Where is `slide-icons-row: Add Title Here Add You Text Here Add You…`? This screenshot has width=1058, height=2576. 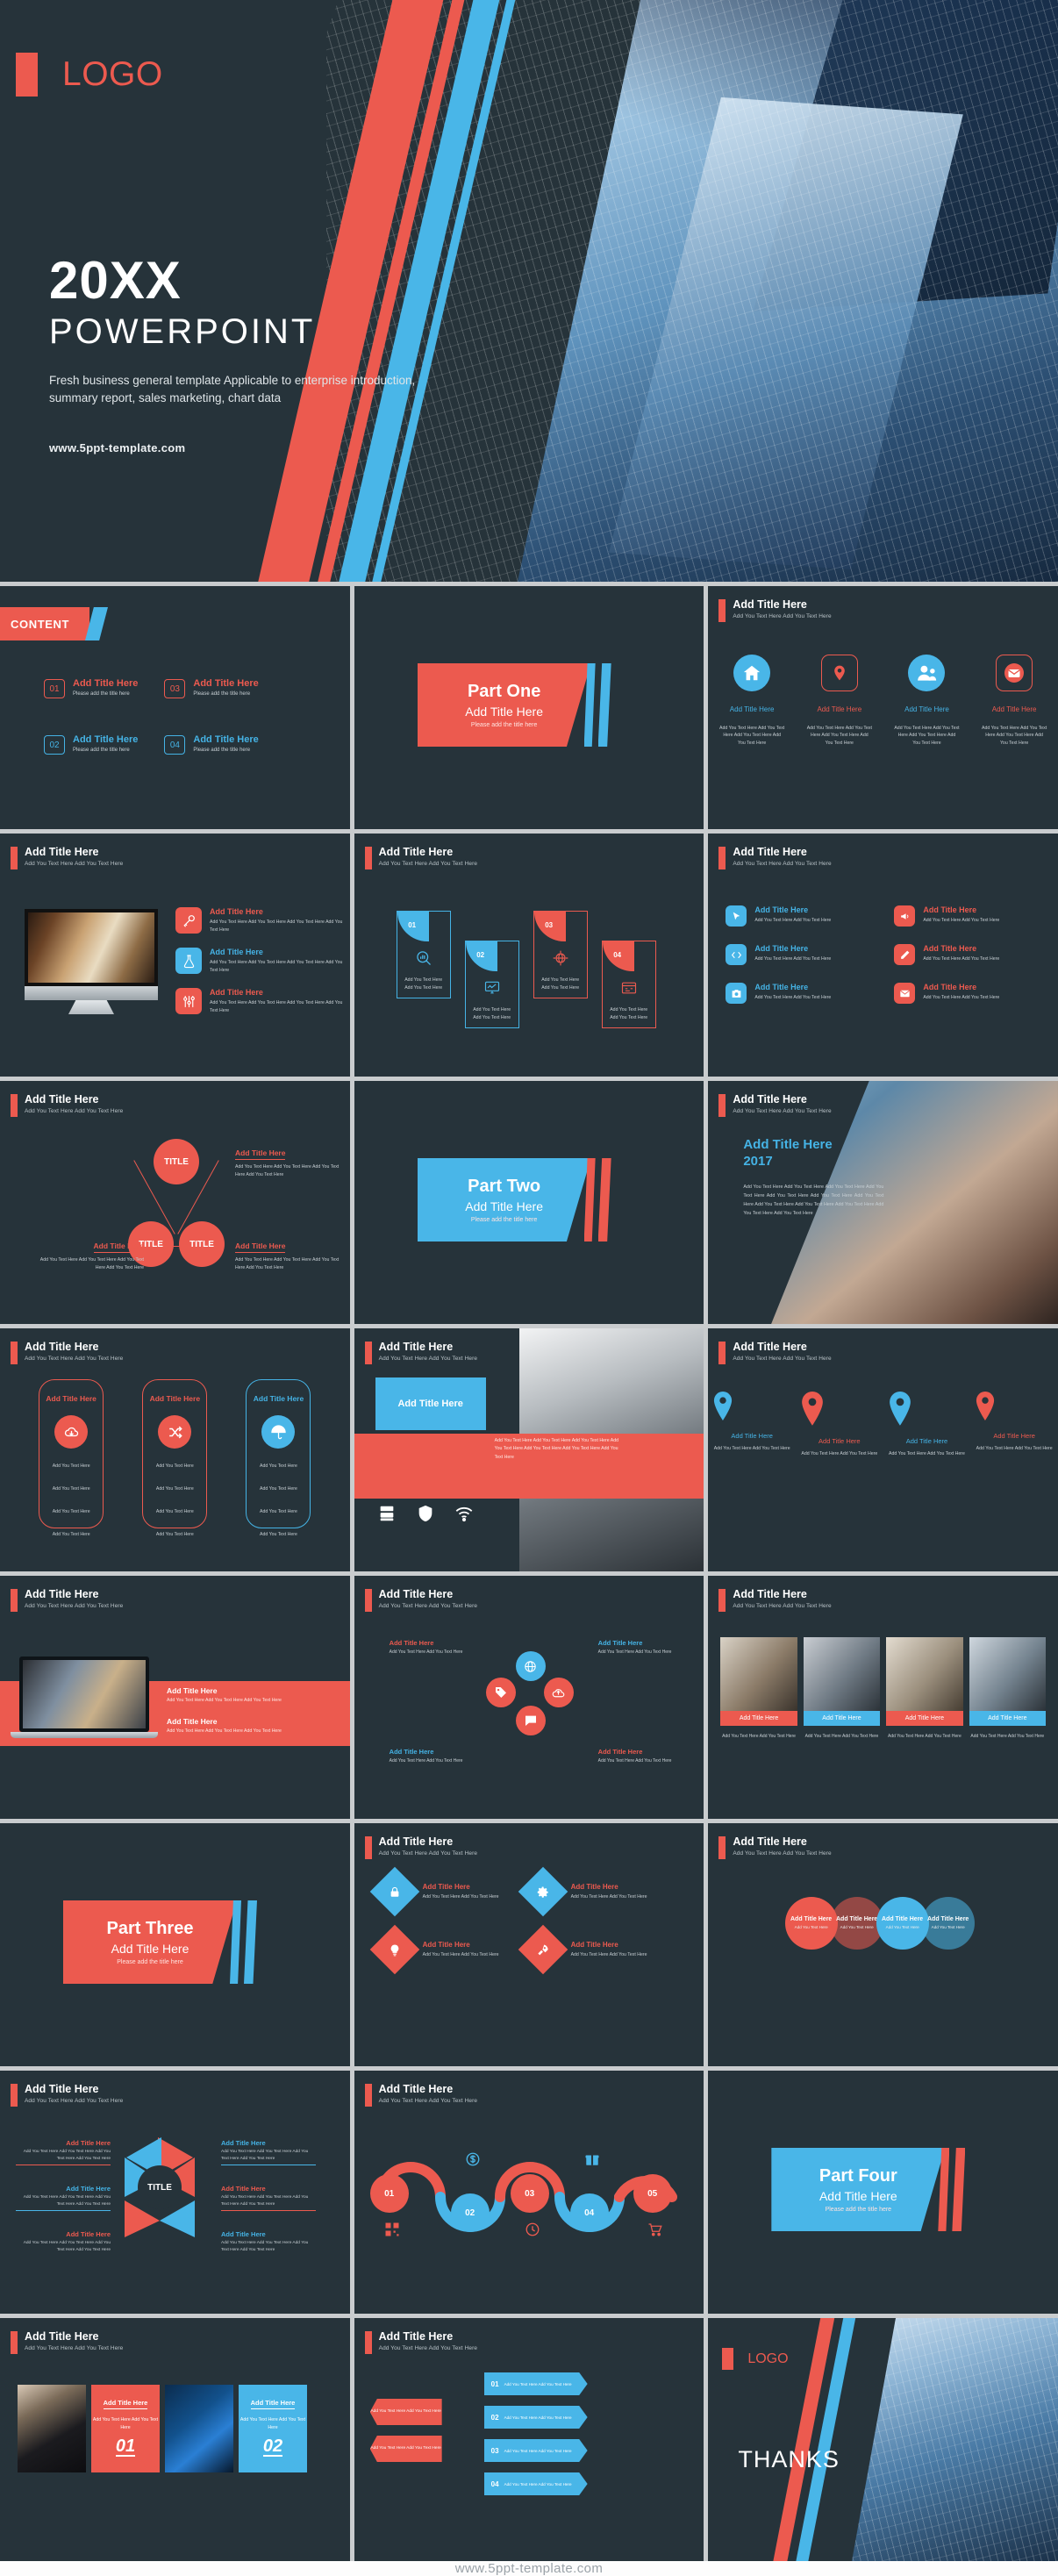
slide-icons-row: Add Title Here Add You Text Here Add You… is located at coordinates (883, 707).